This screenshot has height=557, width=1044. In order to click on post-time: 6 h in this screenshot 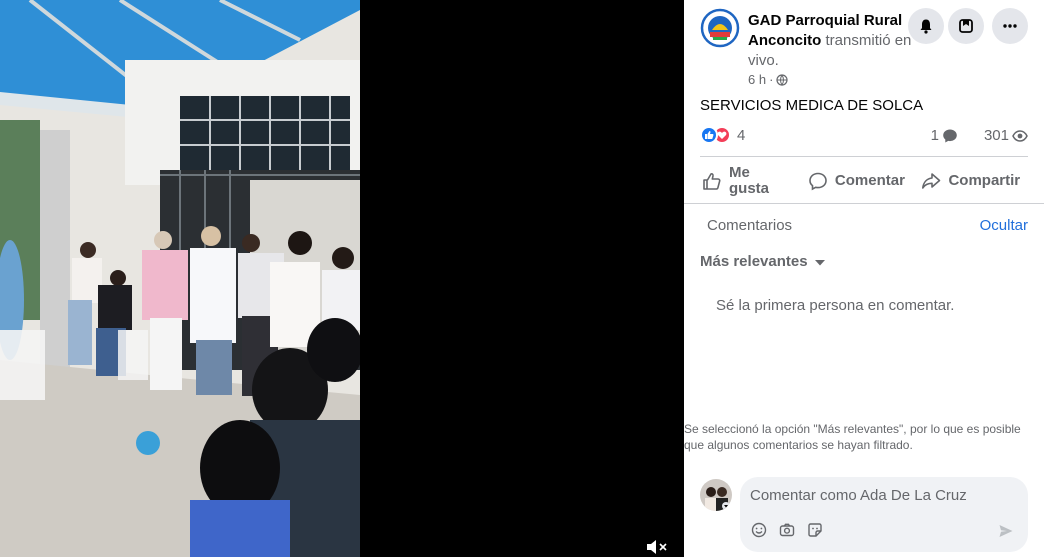, I will do `click(757, 79)`.